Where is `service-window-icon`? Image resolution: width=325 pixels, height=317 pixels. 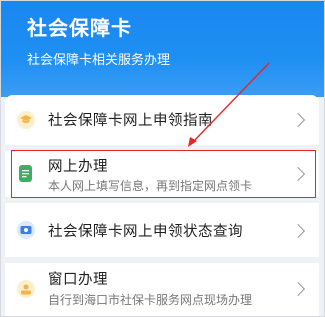 service-window-icon is located at coordinates (26, 289).